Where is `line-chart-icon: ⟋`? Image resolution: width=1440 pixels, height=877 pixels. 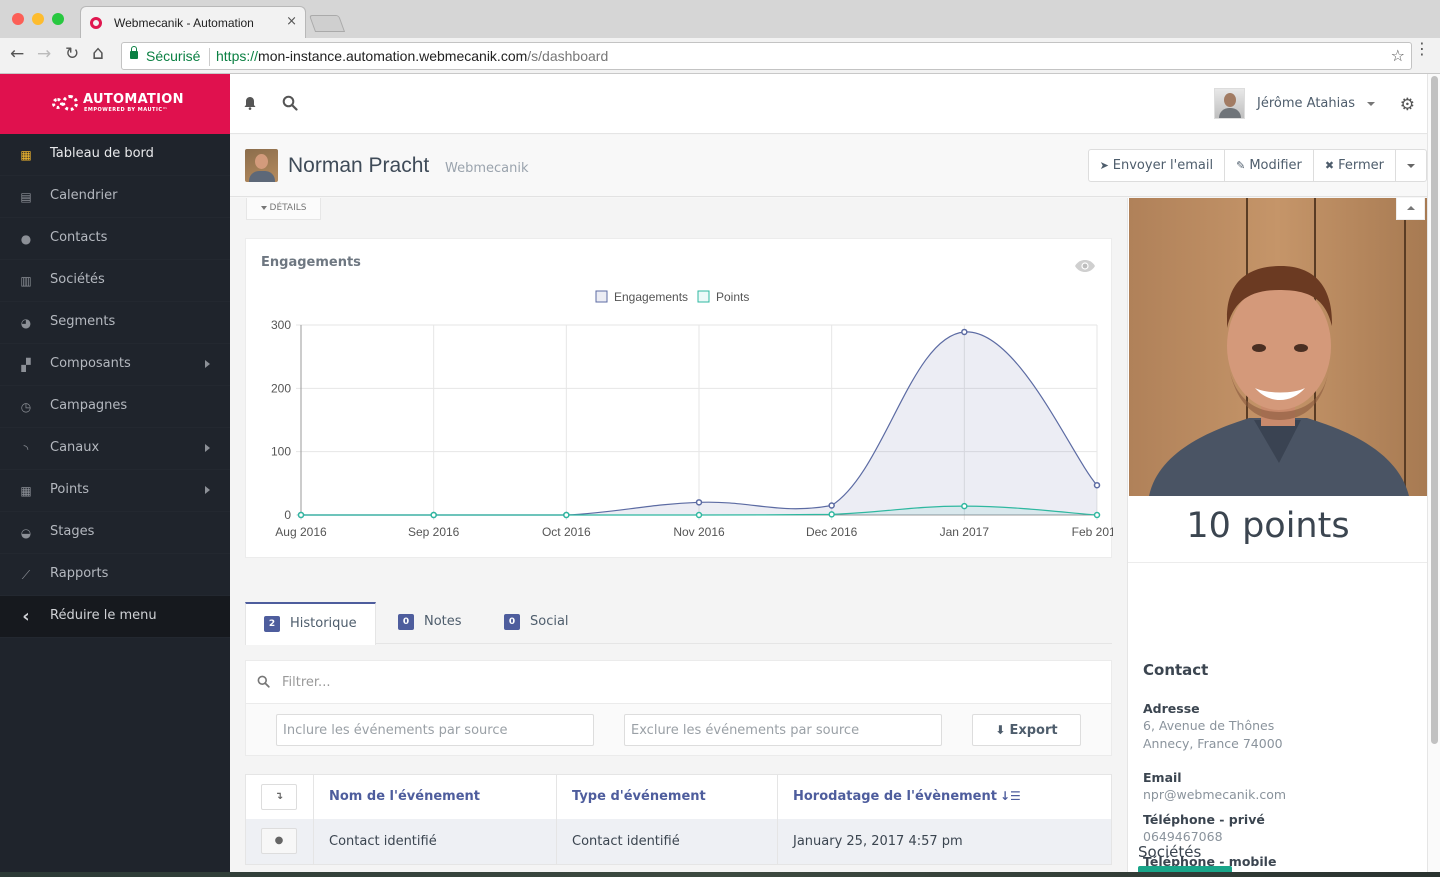 line-chart-icon: ⟋ is located at coordinates (26, 575).